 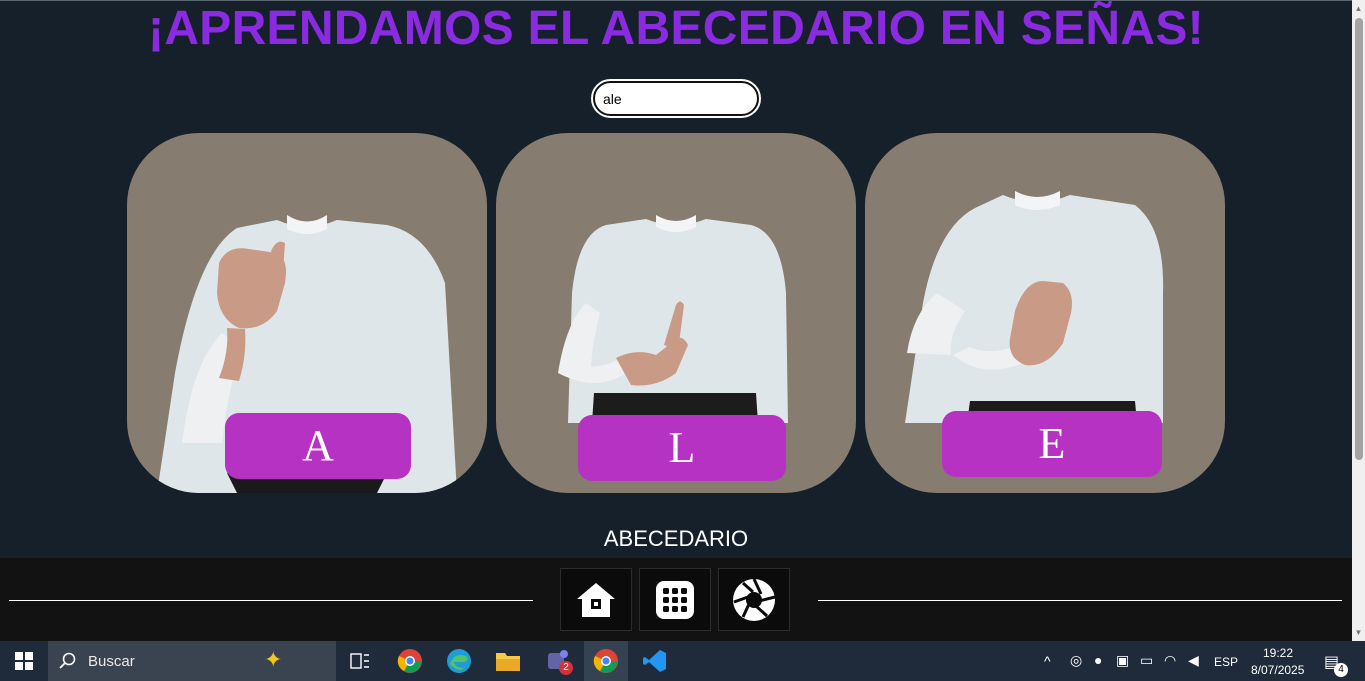 What do you see at coordinates (676, 538) in the screenshot?
I see `section-label: ABECEDARIO` at bounding box center [676, 538].